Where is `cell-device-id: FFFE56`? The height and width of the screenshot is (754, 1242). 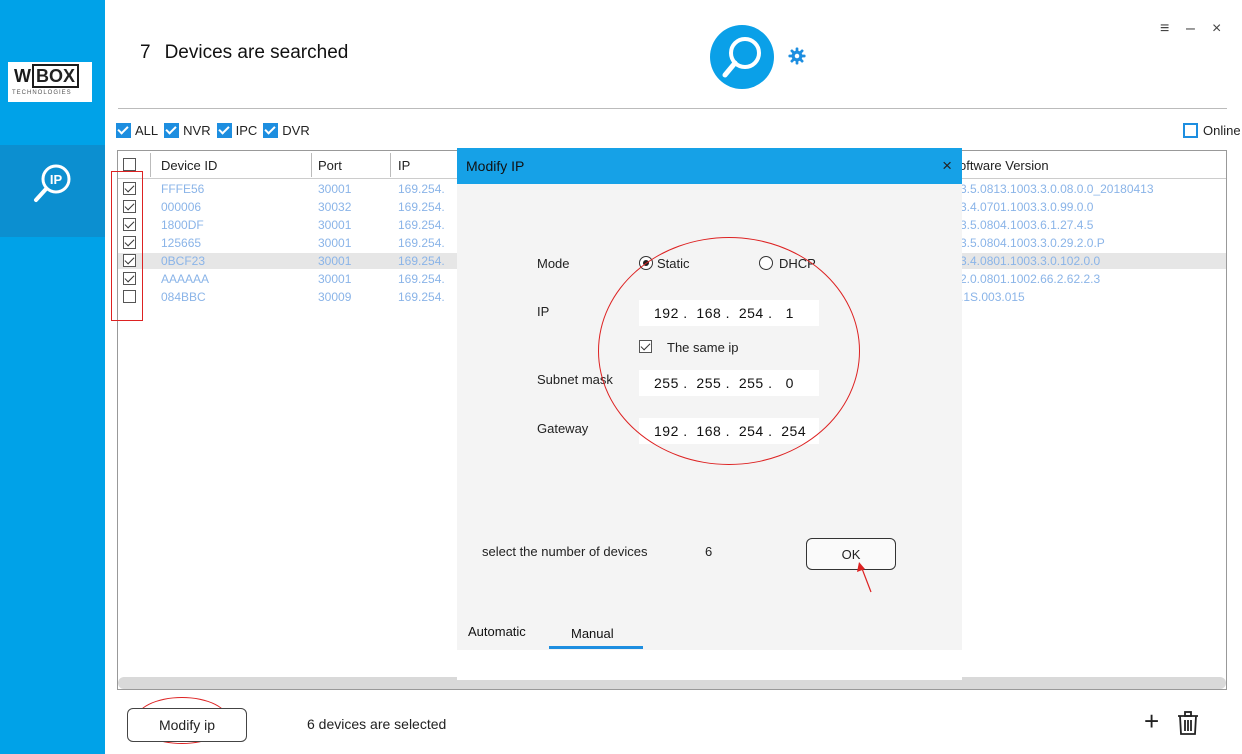 cell-device-id: FFFE56 is located at coordinates (183, 189).